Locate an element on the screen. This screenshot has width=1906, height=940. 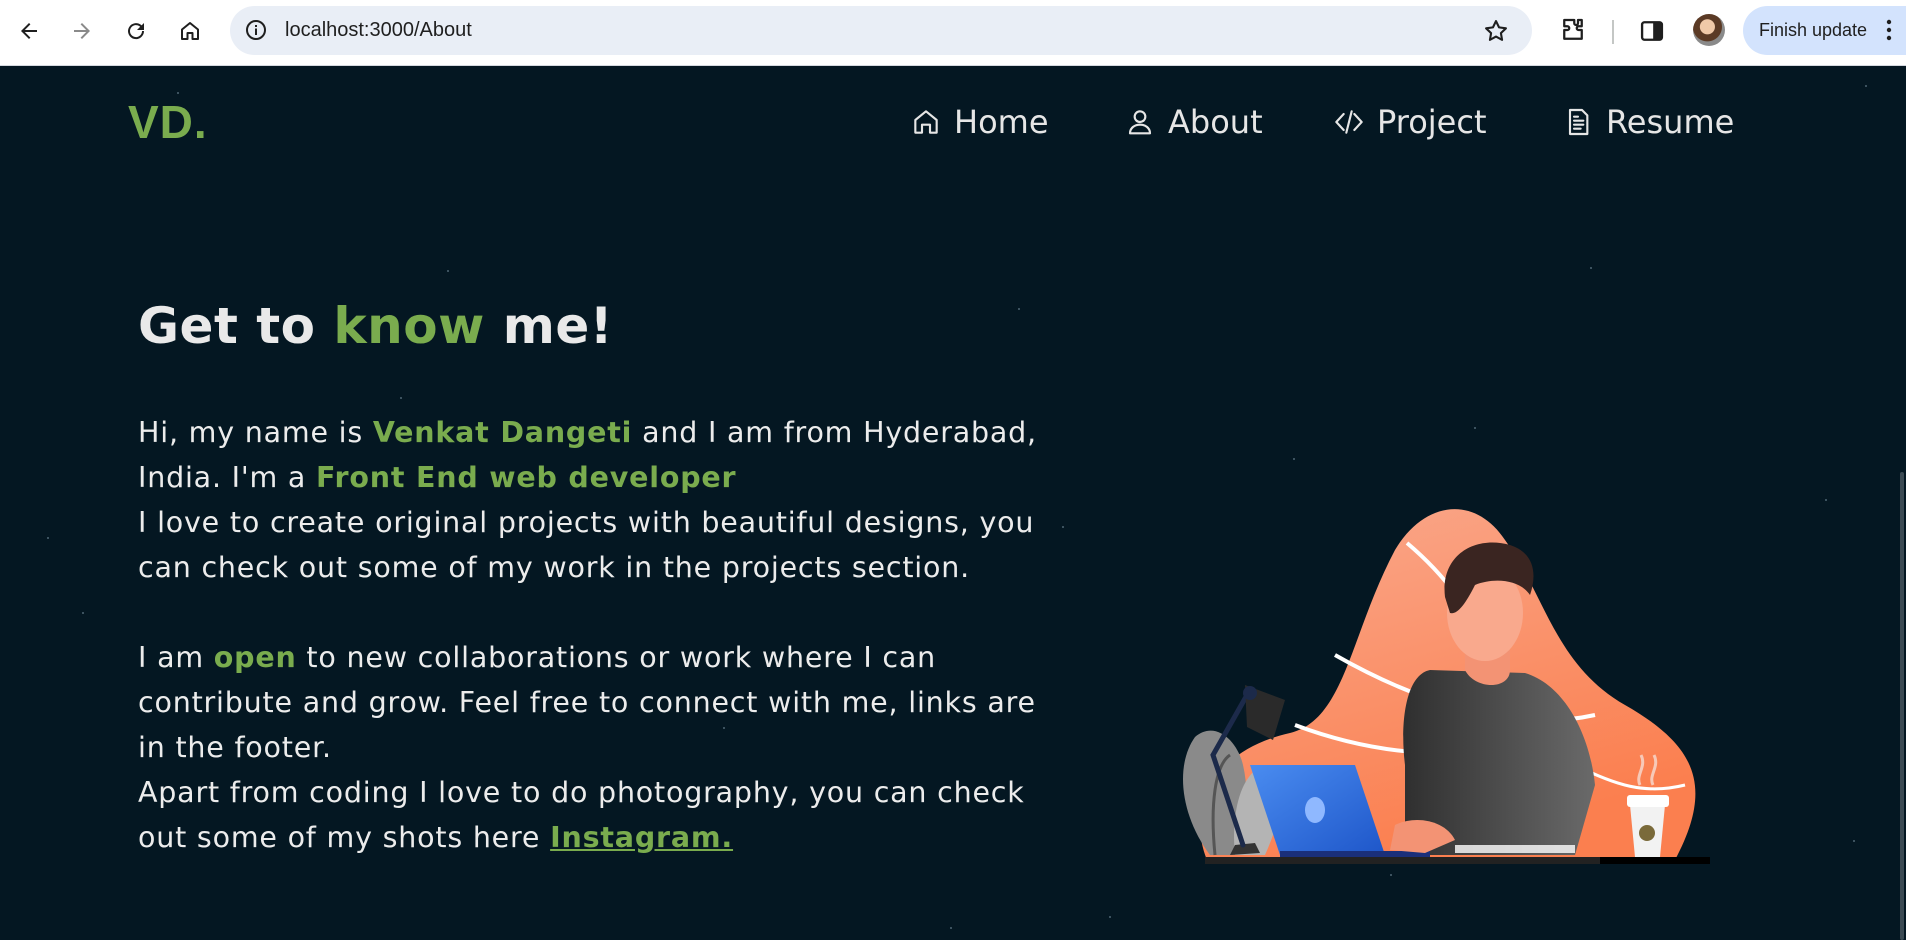
headline-accent: know is located at coordinates (409, 326).